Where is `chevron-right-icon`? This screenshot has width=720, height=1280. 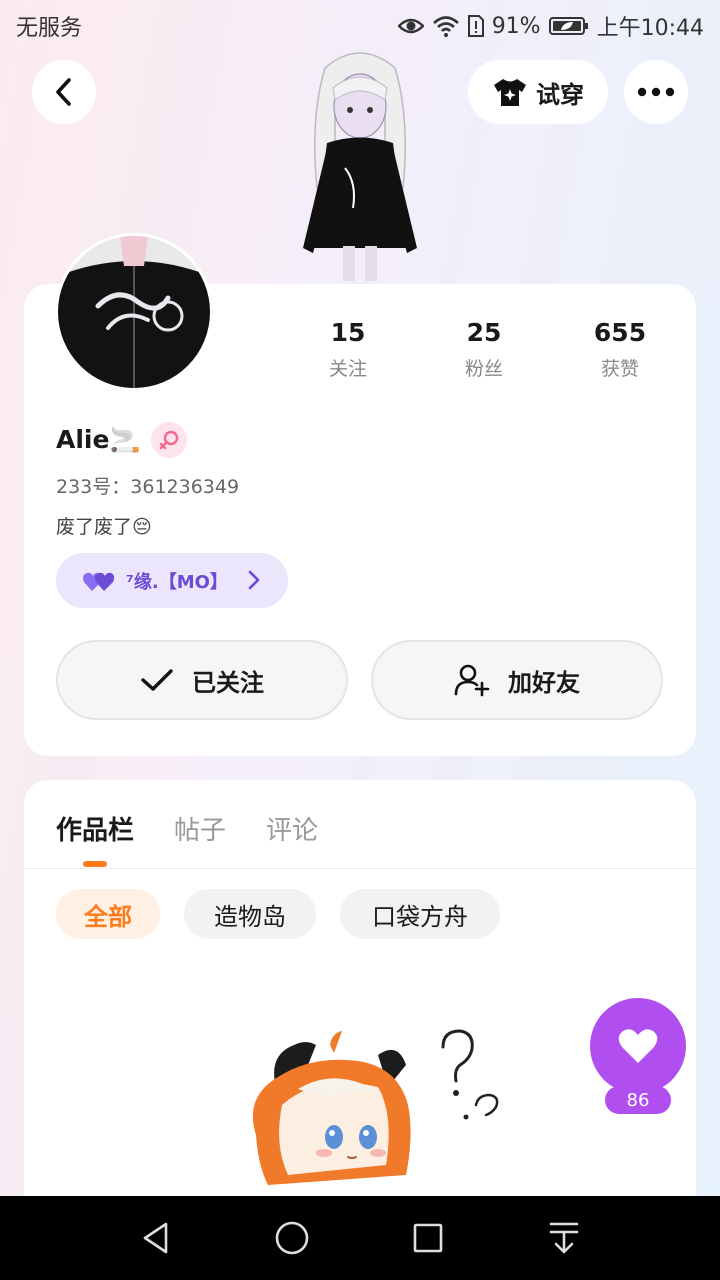 chevron-right-icon is located at coordinates (254, 580).